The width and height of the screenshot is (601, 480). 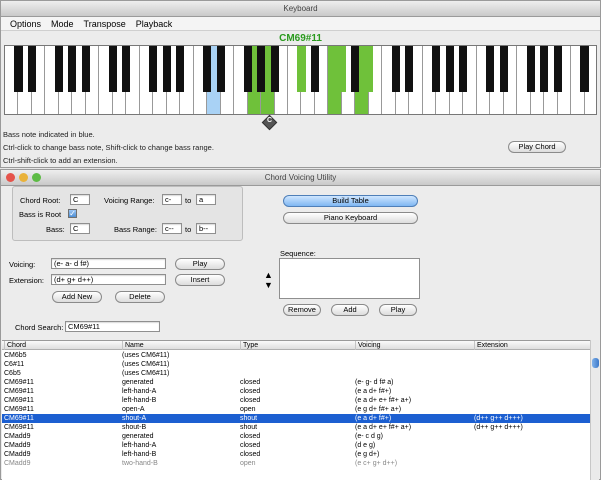 I want to click on keyboard-window-title: Keyboard, so click(x=300, y=8).